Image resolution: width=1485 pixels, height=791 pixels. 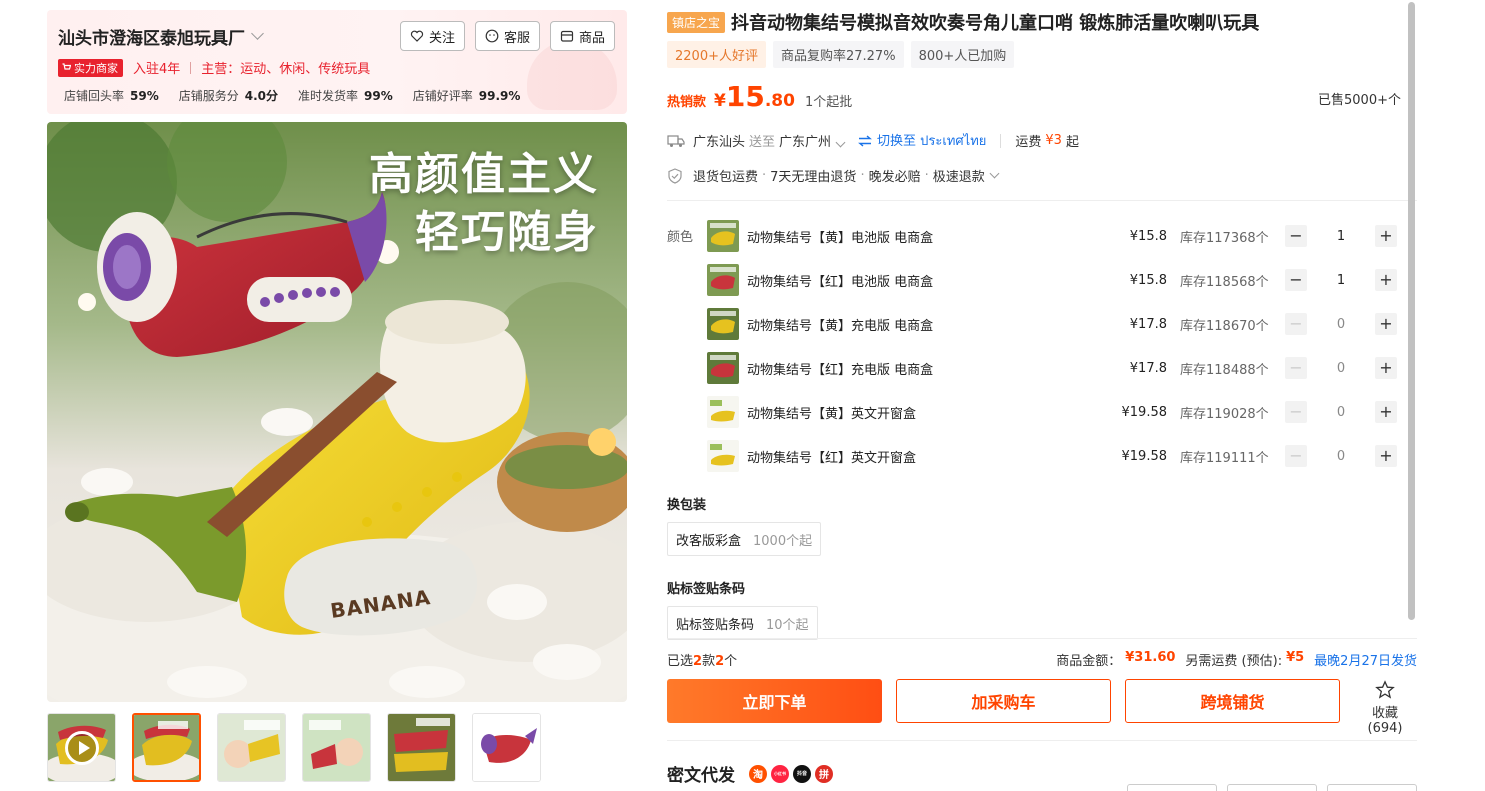 What do you see at coordinates (838, 54) in the screenshot?
I see `repurchase-pill: 商品复购率27.27%` at bounding box center [838, 54].